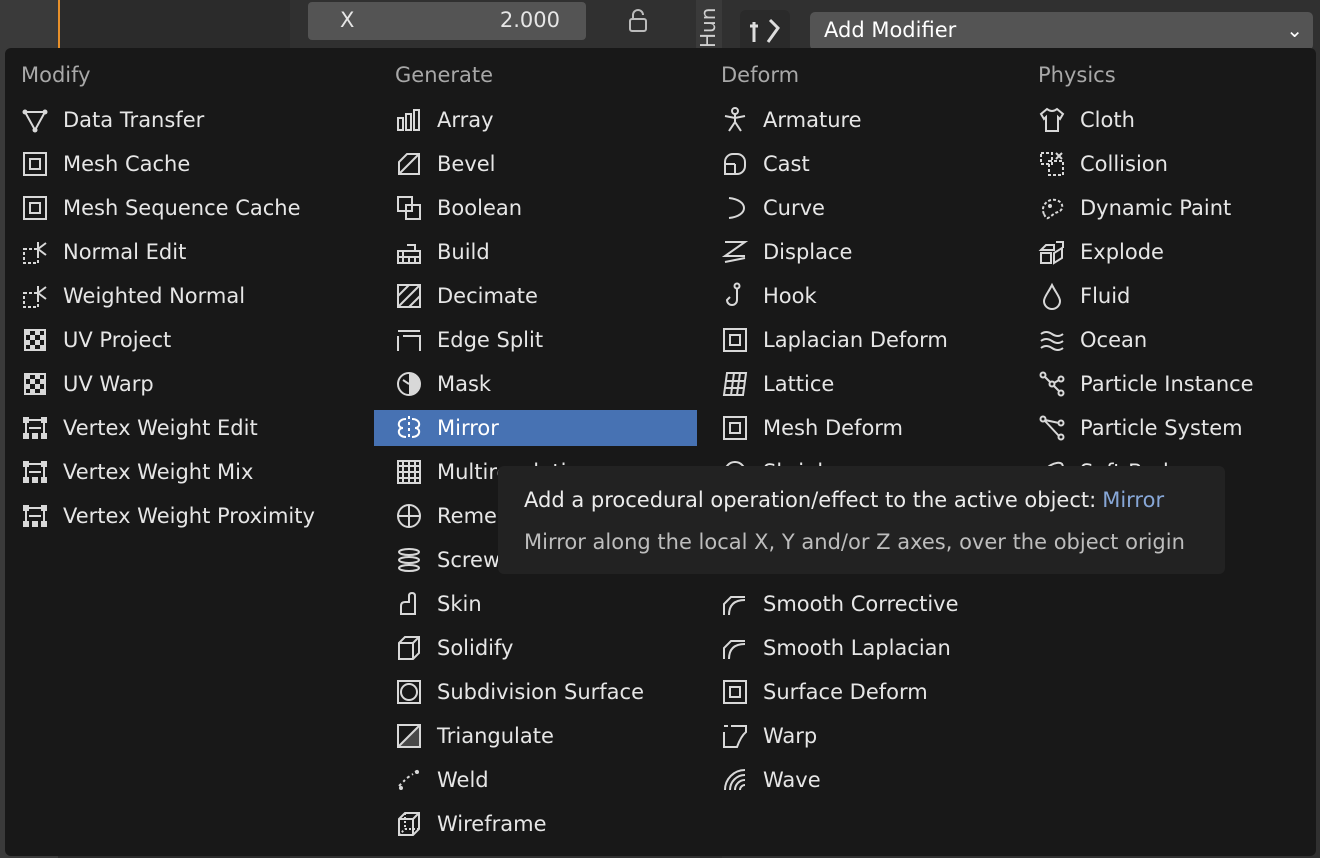 The height and width of the screenshot is (858, 1320). Describe the element at coordinates (549, 208) in the screenshot. I see `menu-item-boolean: Boolean` at that location.